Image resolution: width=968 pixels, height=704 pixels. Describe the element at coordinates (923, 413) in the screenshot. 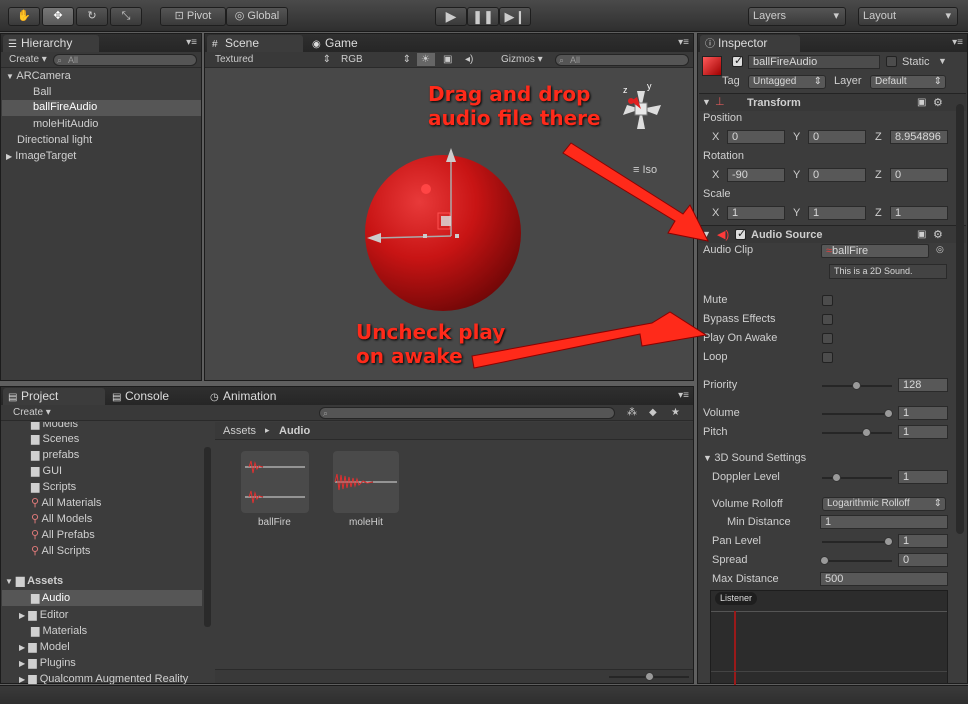

I see `volume-field: 1` at that location.